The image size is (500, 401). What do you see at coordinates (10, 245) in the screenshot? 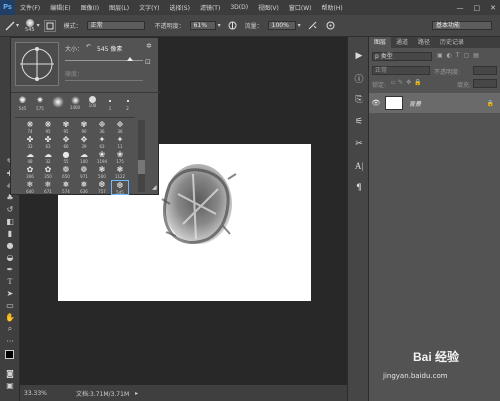
I see `blur-tool-icon: ●` at bounding box center [10, 245].